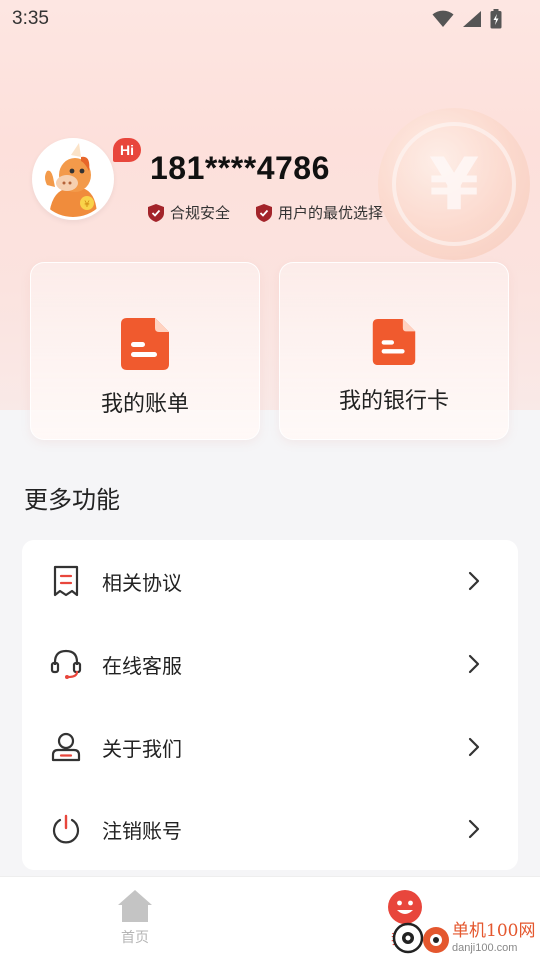  Describe the element at coordinates (270, 664) in the screenshot. I see `menu-item-customer-service: 在线客服` at that location.